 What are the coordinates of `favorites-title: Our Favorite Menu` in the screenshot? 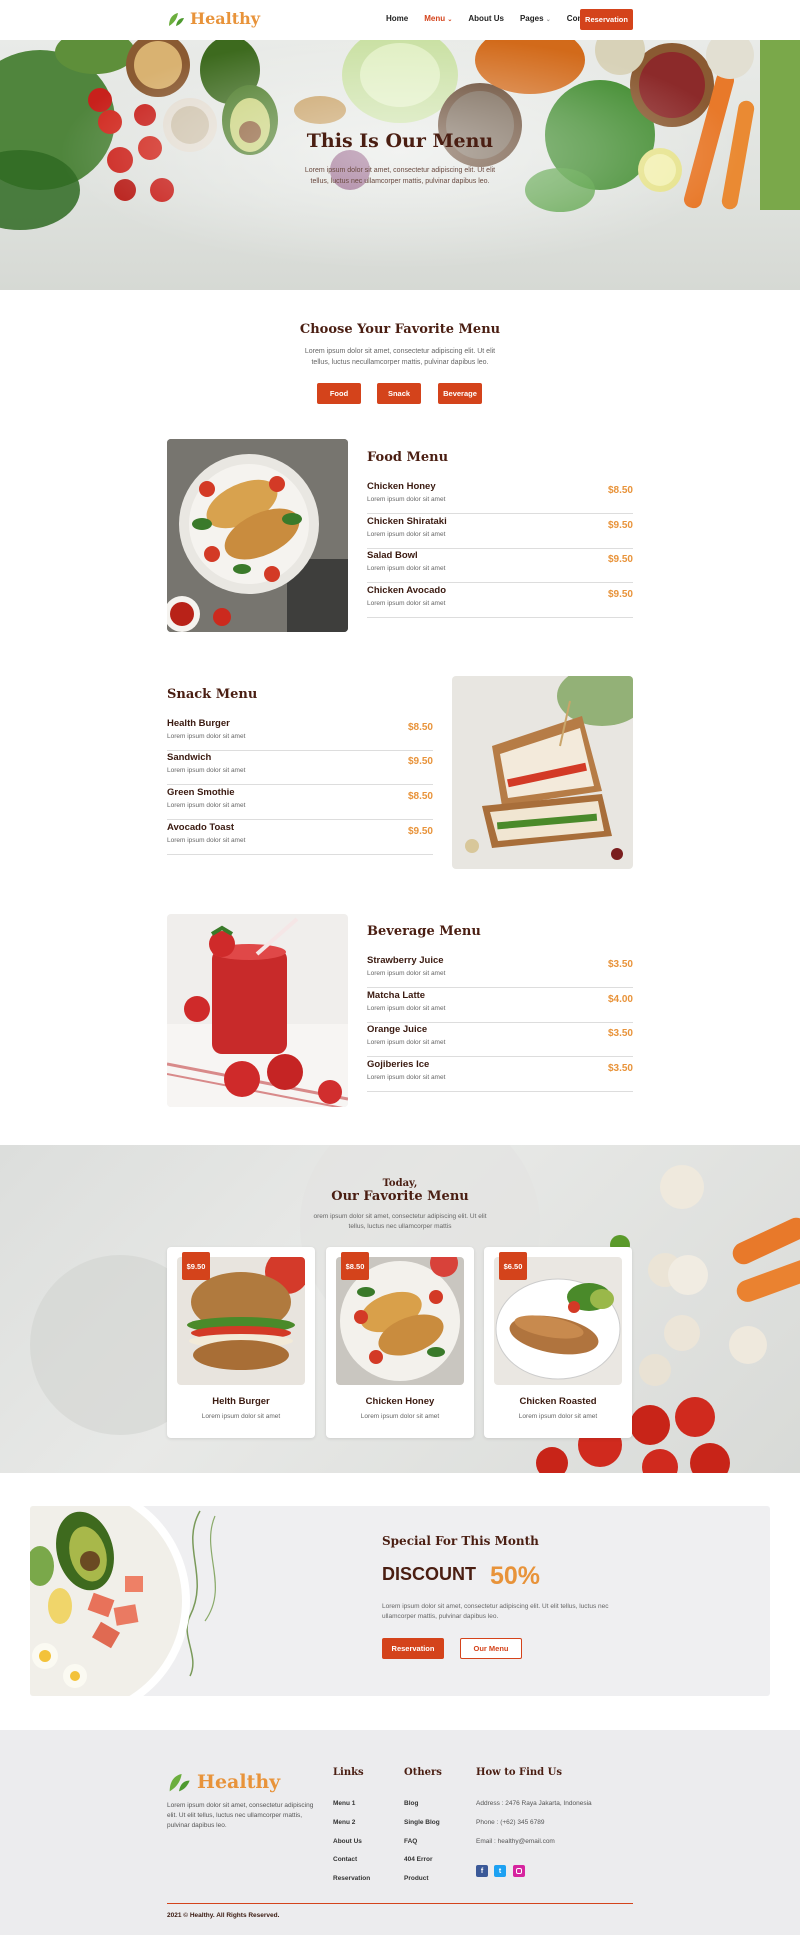 It's located at (400, 1196).